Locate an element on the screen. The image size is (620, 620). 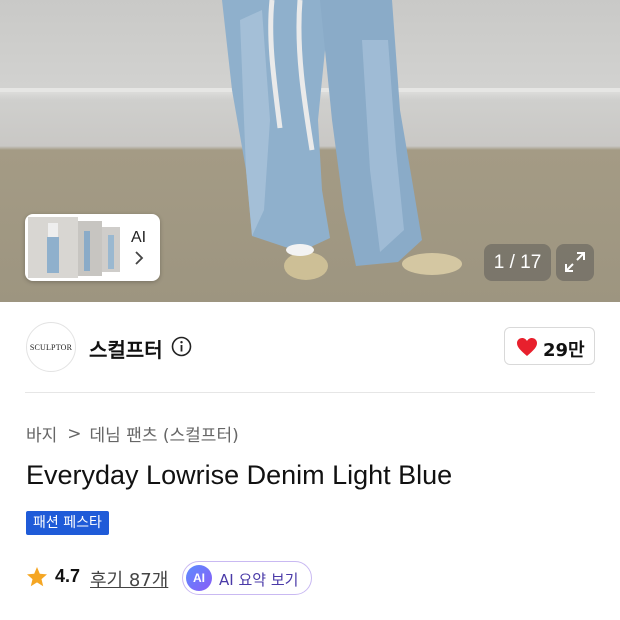
ai-summary-button: AI AI 요약 보기 is located at coordinates (247, 578).